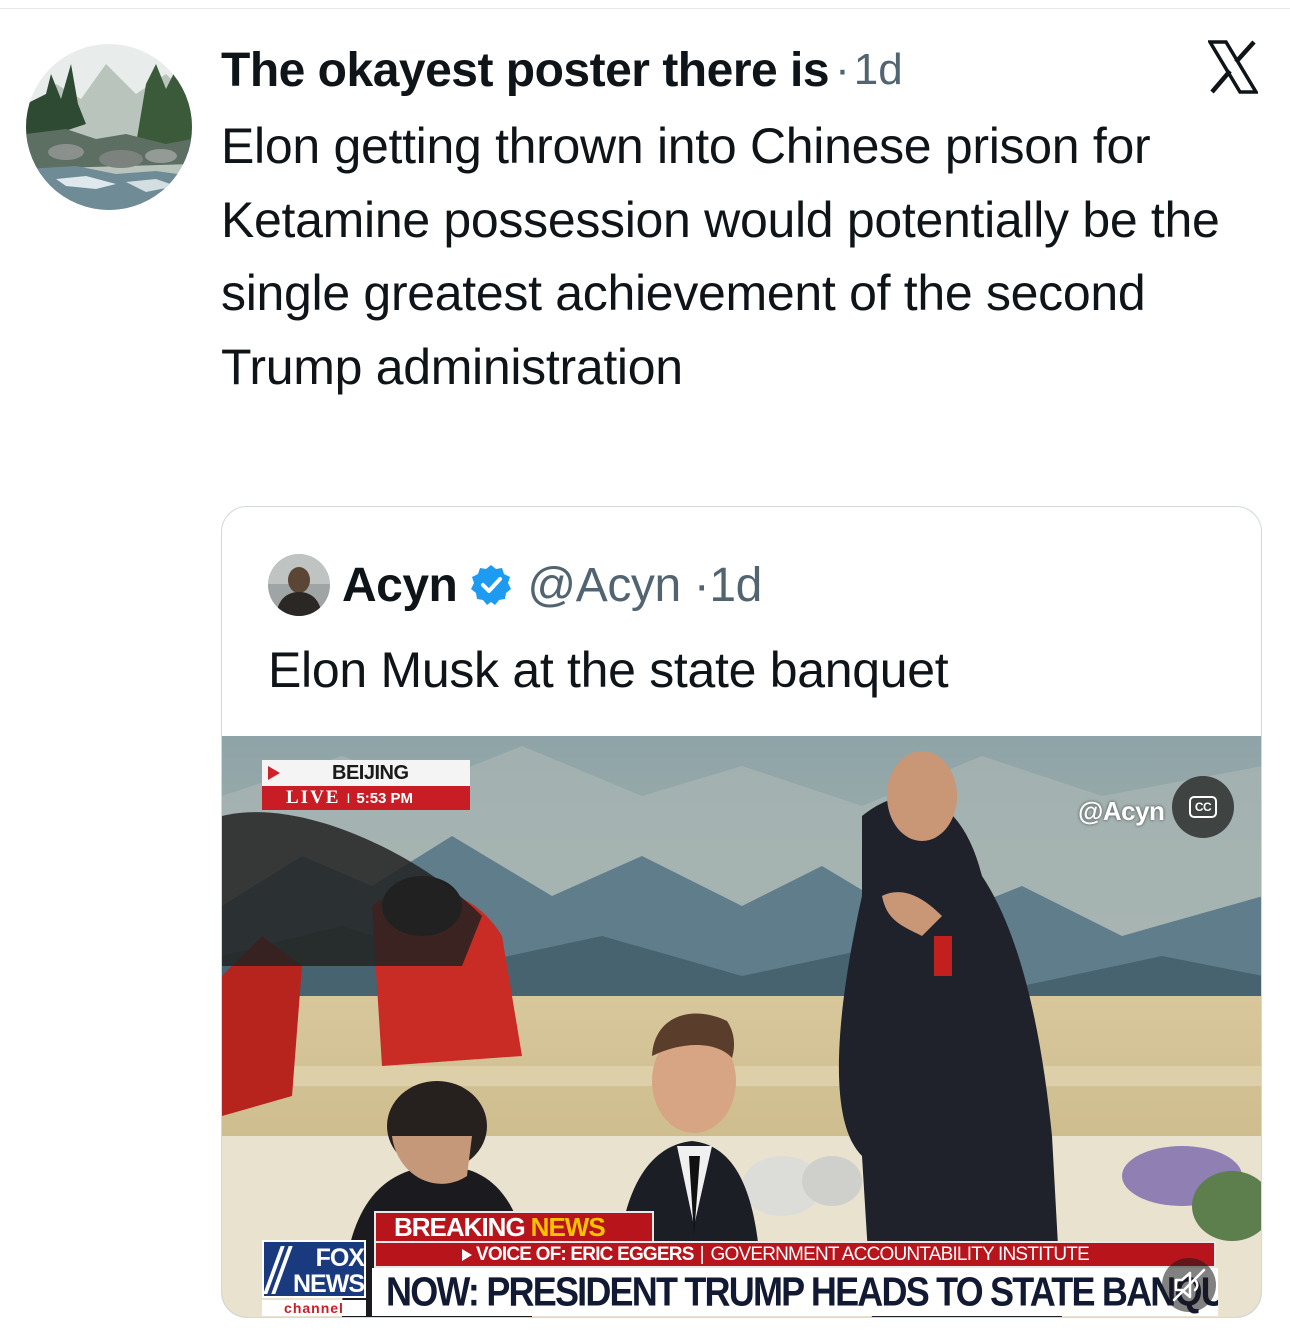 Image resolution: width=1290 pixels, height=1342 pixels. What do you see at coordinates (645, 8) in the screenshot?
I see `top-divider` at bounding box center [645, 8].